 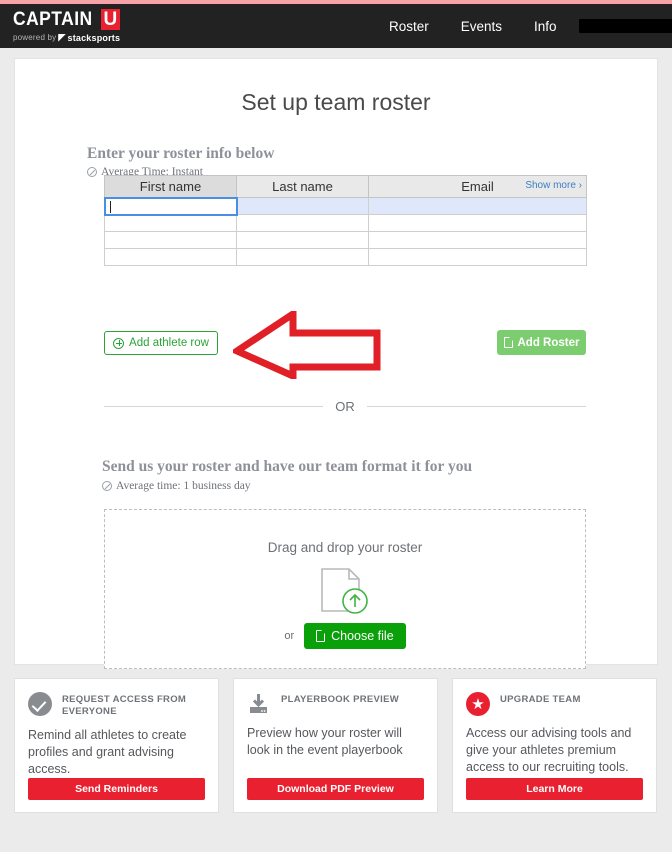 What do you see at coordinates (181, 153) in the screenshot?
I see `section-heading-manual-entry: Enter your roster info below` at bounding box center [181, 153].